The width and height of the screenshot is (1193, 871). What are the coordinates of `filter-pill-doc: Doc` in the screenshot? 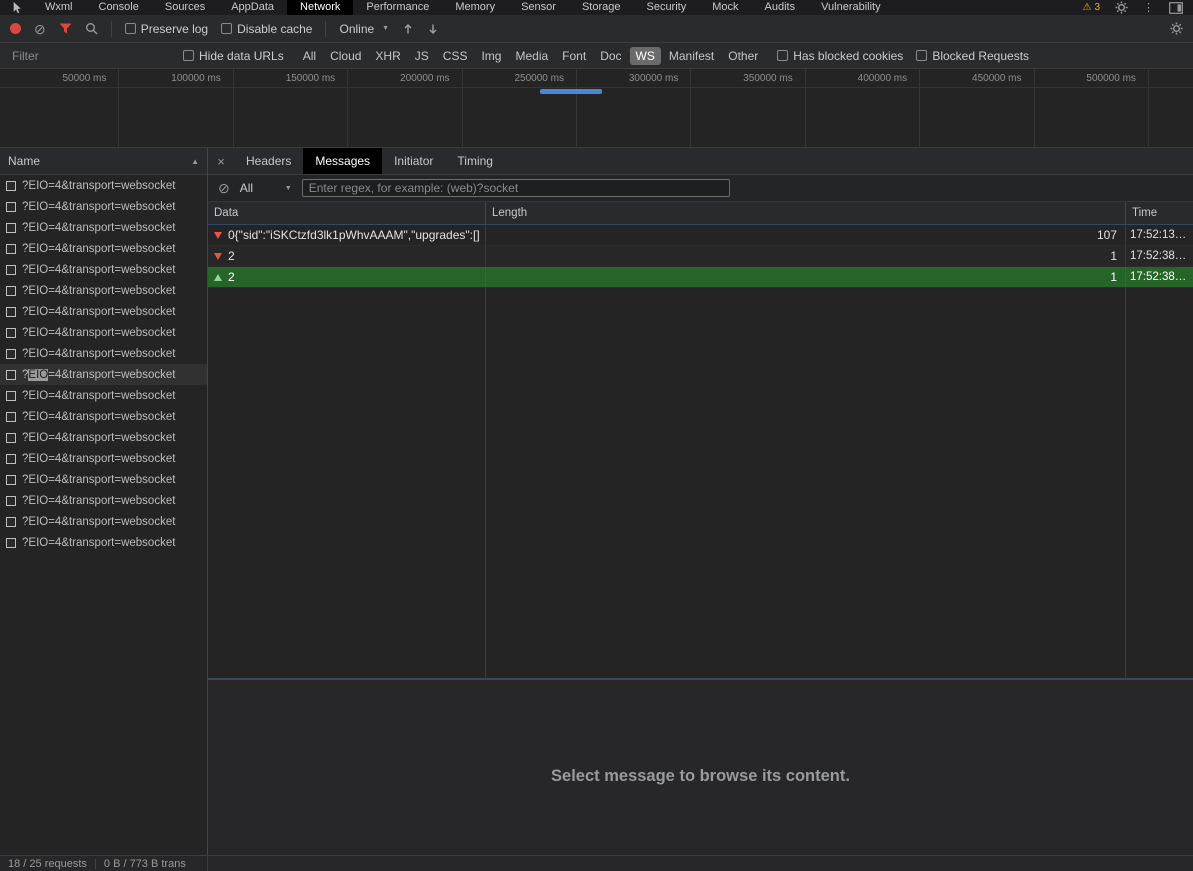 It's located at (610, 56).